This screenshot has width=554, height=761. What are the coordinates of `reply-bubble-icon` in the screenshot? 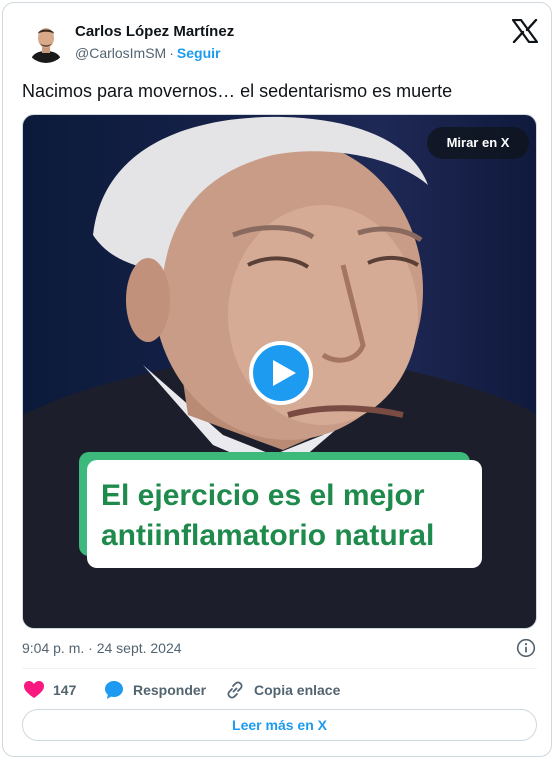 It's located at (114, 690).